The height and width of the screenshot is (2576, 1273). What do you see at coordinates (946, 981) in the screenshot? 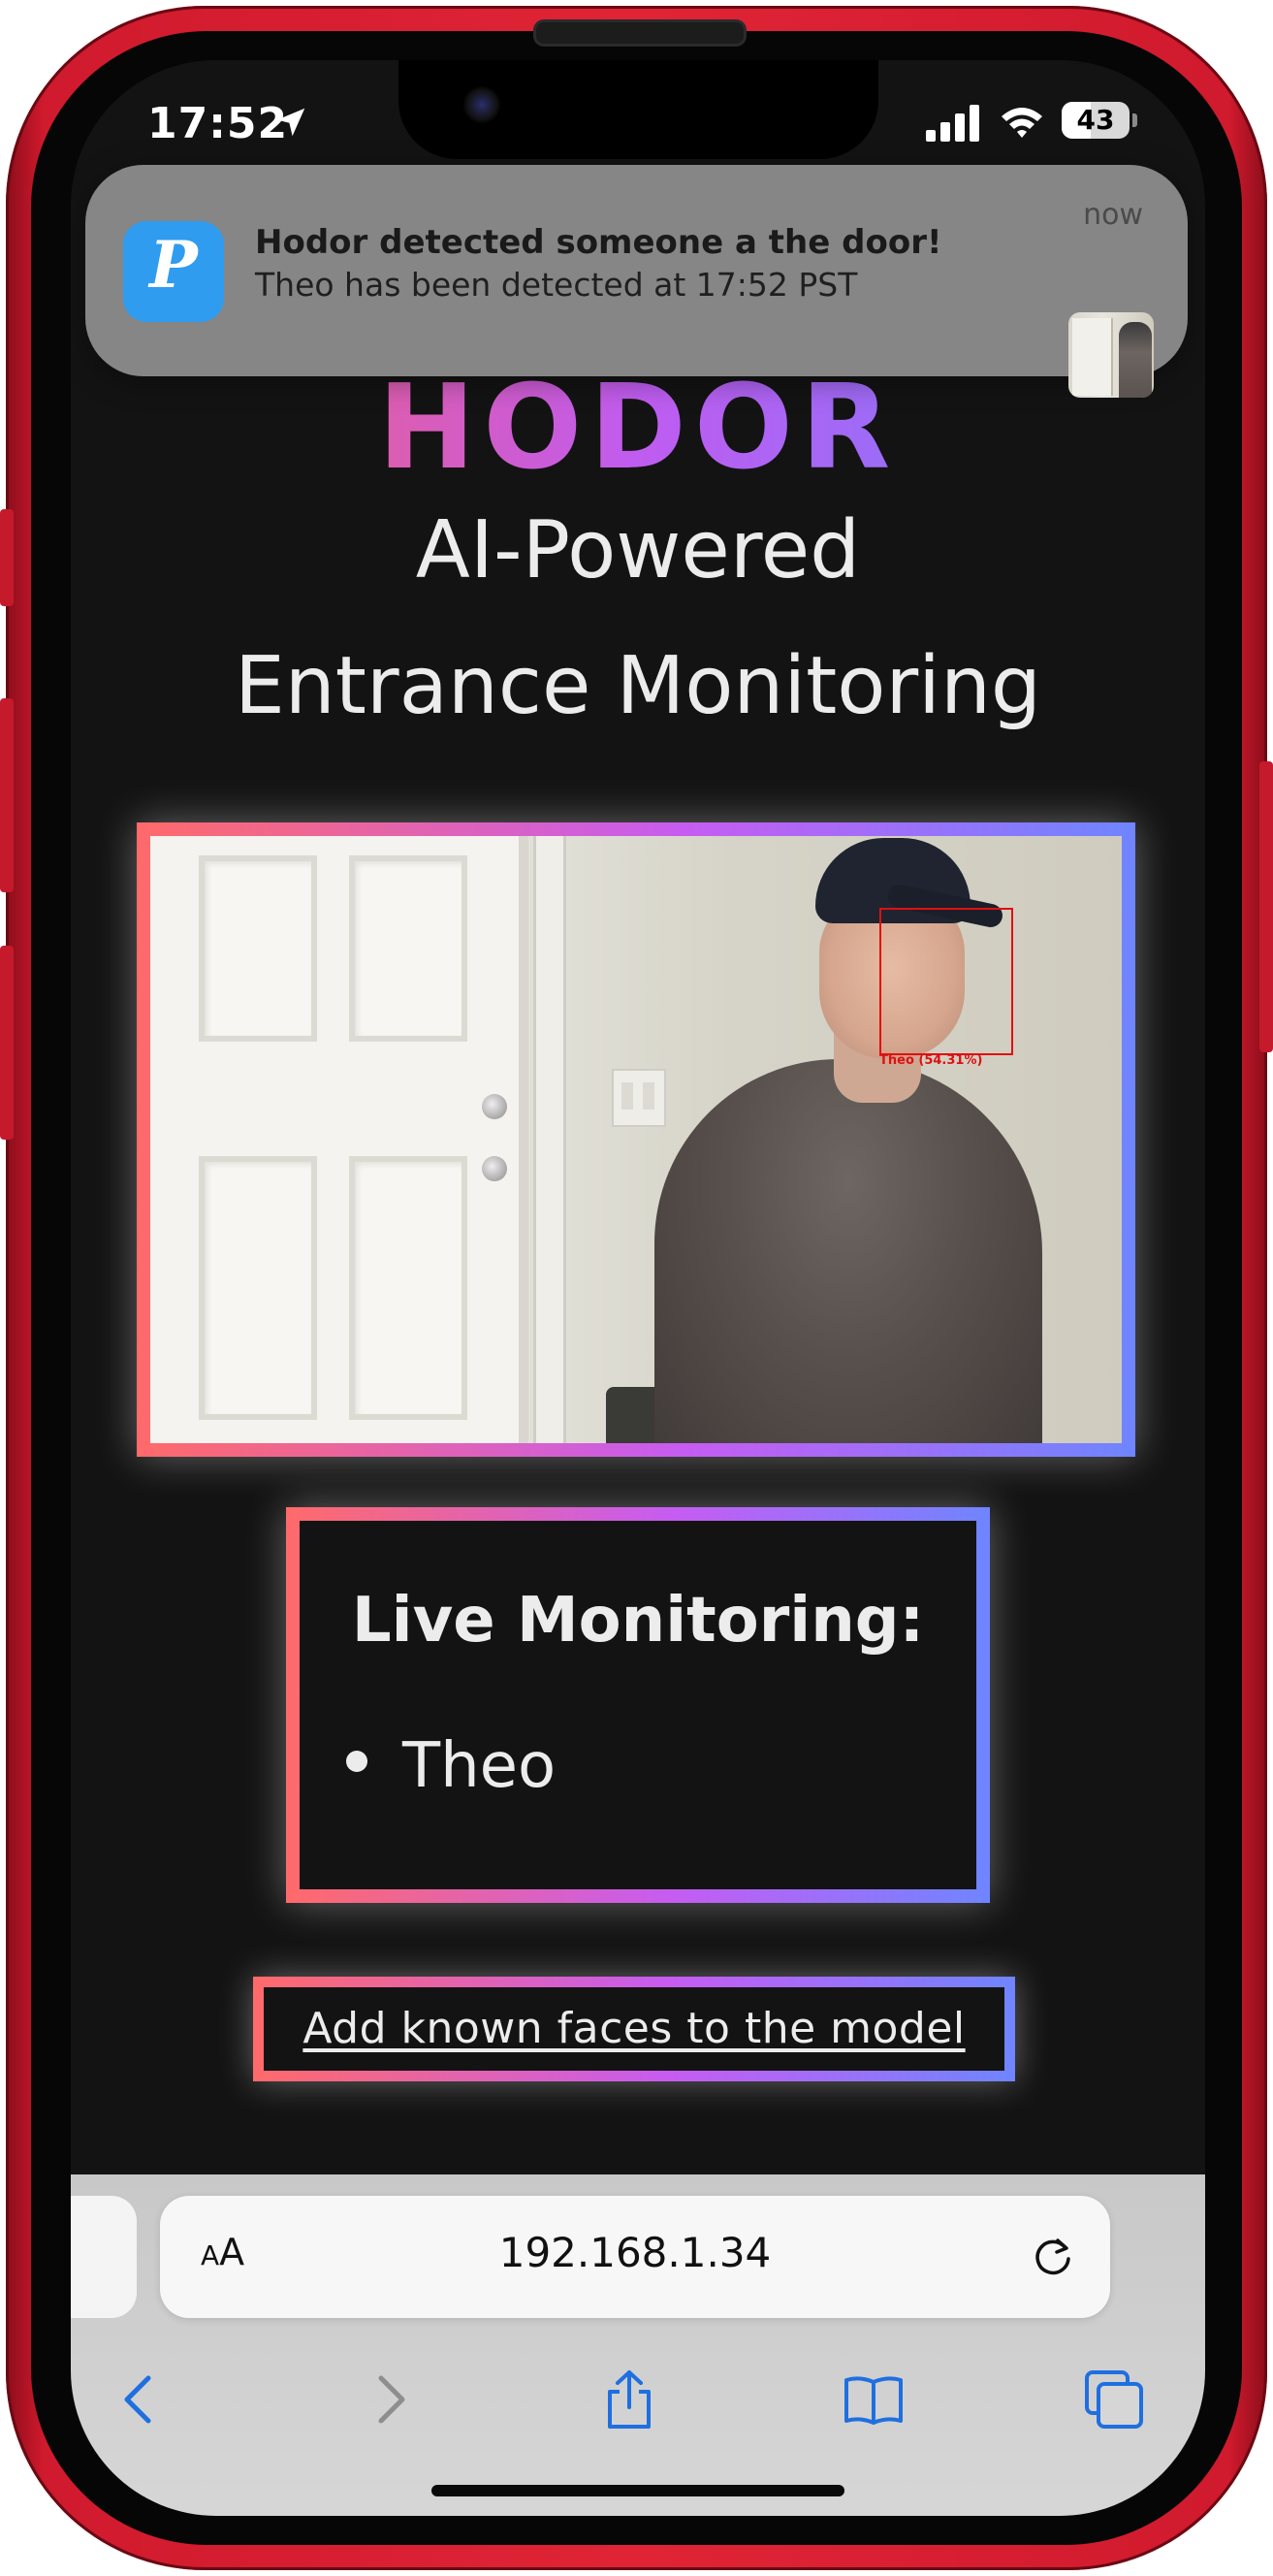
I see `face-detection-box` at bounding box center [946, 981].